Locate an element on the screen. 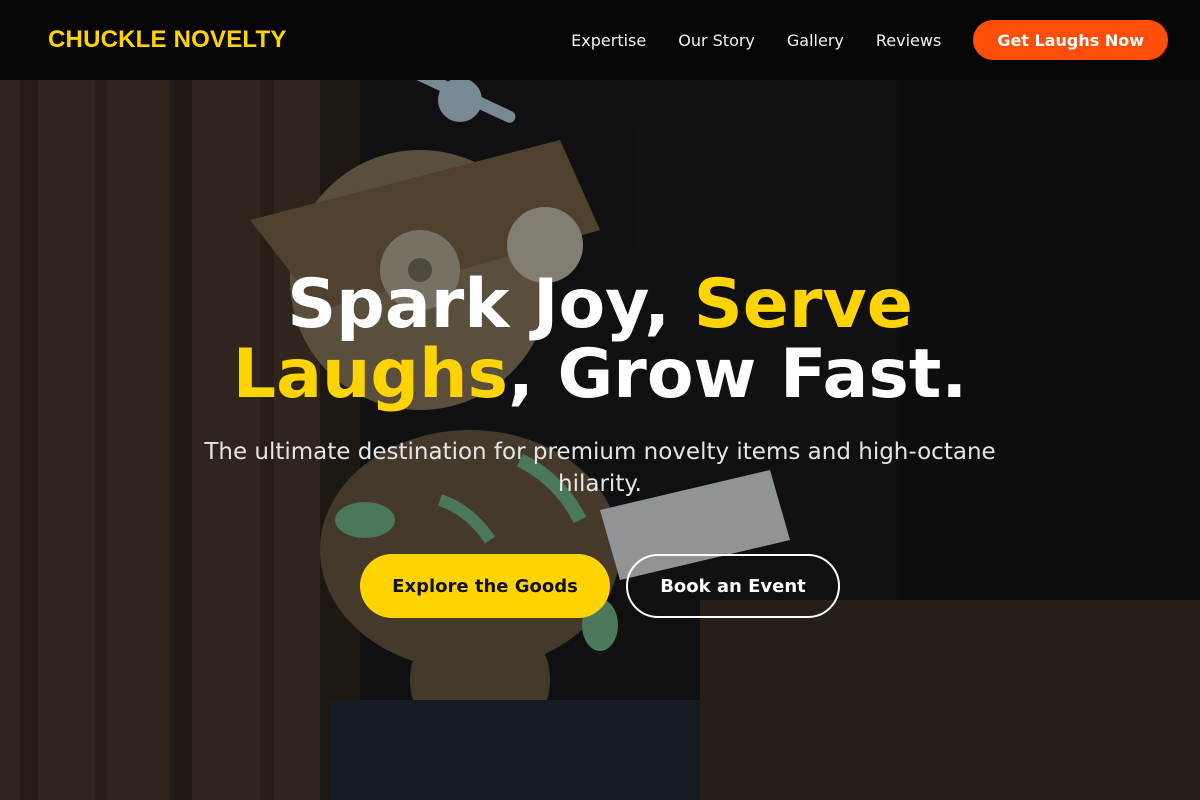 Image resolution: width=1200 pixels, height=800 pixels. hero-headline: Spark Joy, Serve Laughs, Grow Fast. is located at coordinates (600, 340).